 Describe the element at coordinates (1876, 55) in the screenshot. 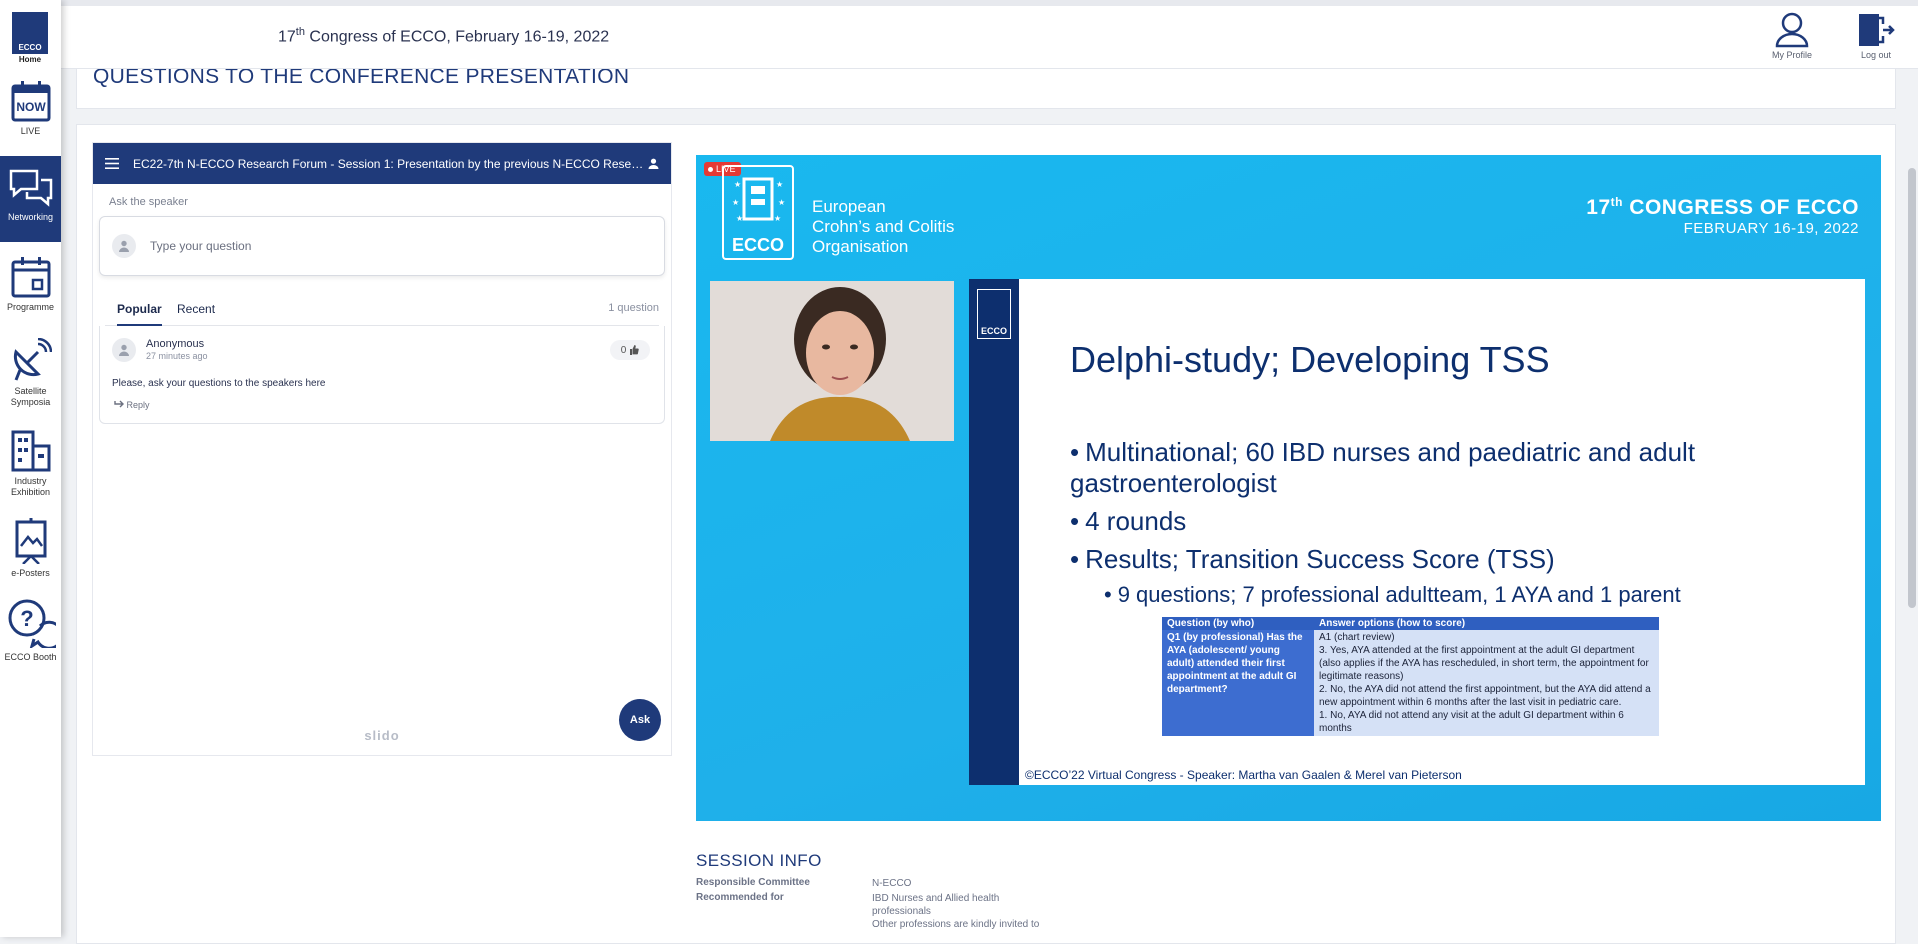

I see `logout-label: Log out` at that location.